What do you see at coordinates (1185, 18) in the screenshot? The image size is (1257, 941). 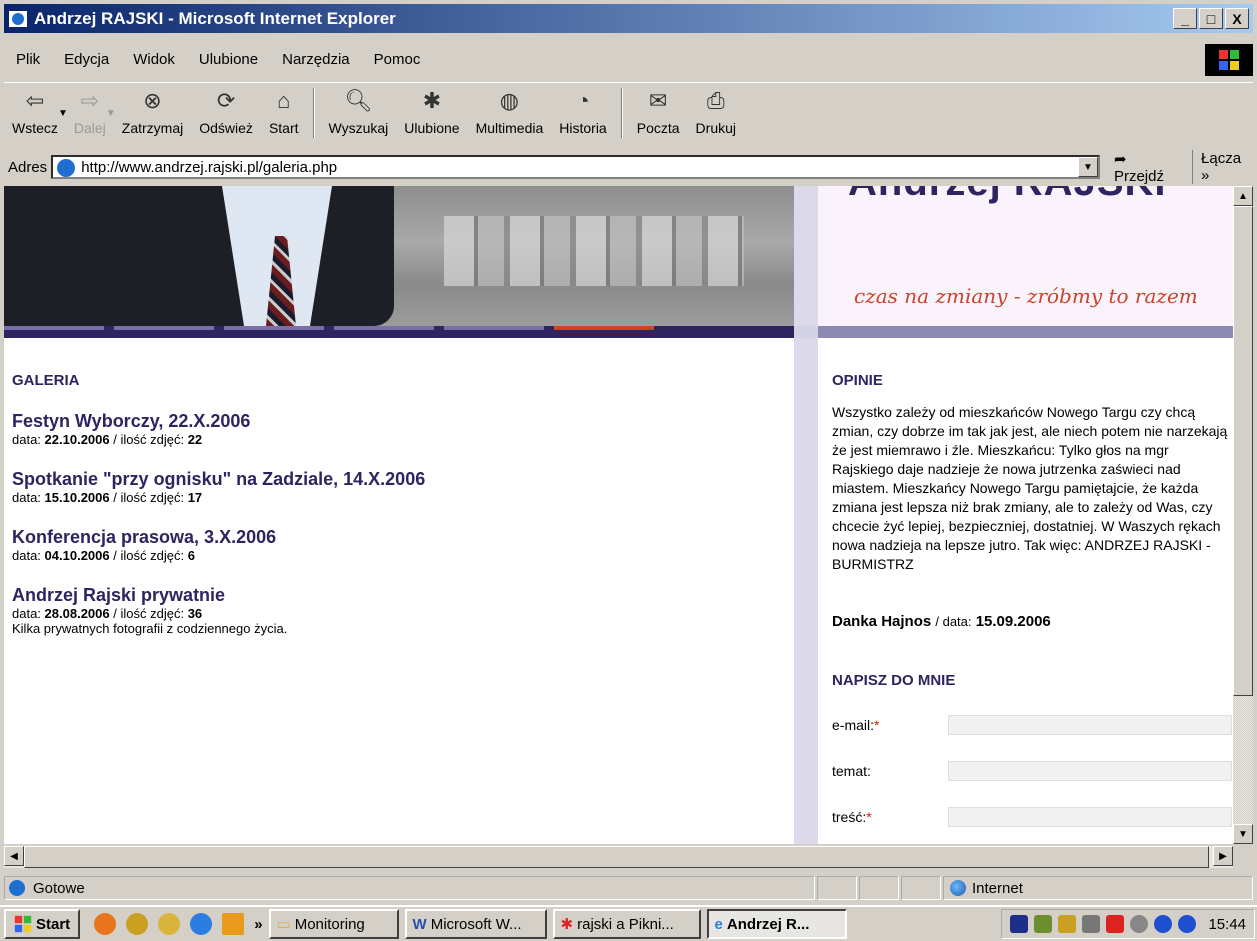 I see `minimize-button: _` at bounding box center [1185, 18].